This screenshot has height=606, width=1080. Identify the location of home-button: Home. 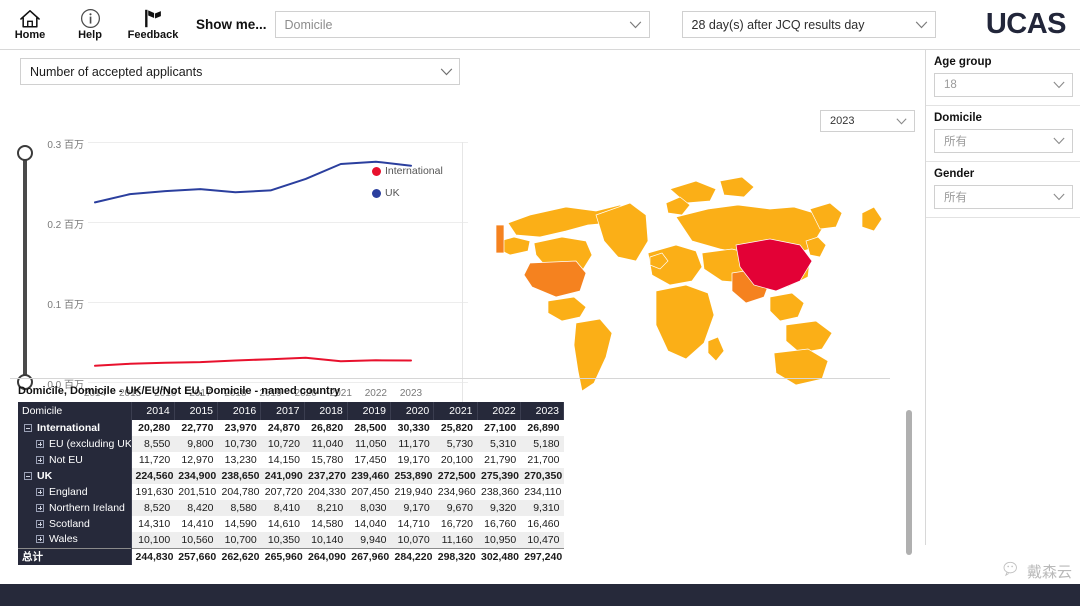
(30, 25).